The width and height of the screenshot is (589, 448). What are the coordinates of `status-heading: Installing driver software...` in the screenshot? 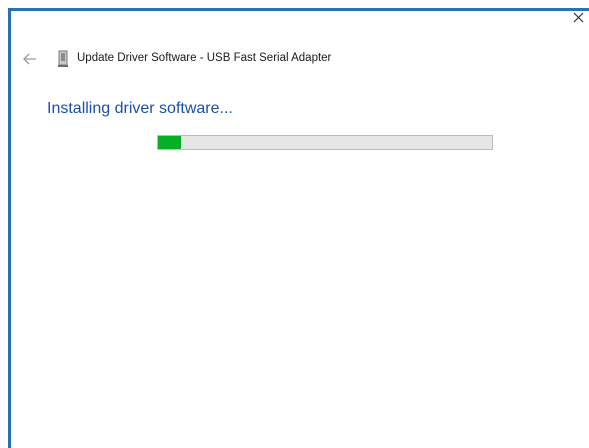 It's located at (140, 108).